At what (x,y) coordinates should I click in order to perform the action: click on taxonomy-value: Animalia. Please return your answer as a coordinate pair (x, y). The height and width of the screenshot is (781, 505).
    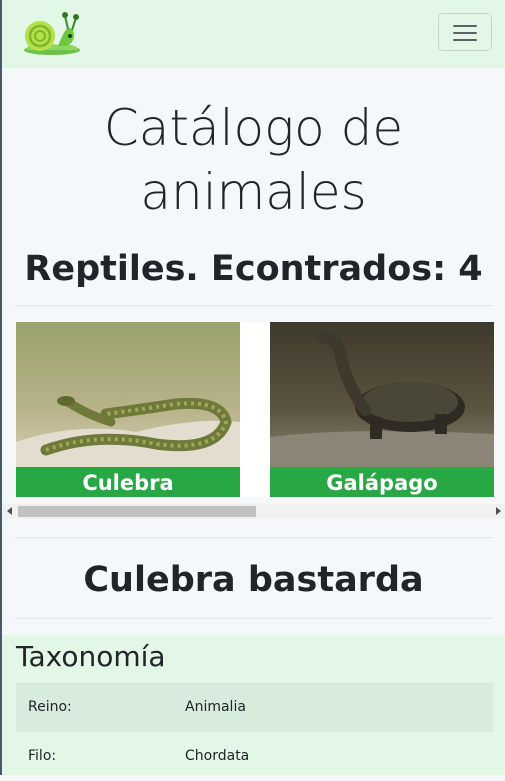
    Looking at the image, I should click on (215, 707).